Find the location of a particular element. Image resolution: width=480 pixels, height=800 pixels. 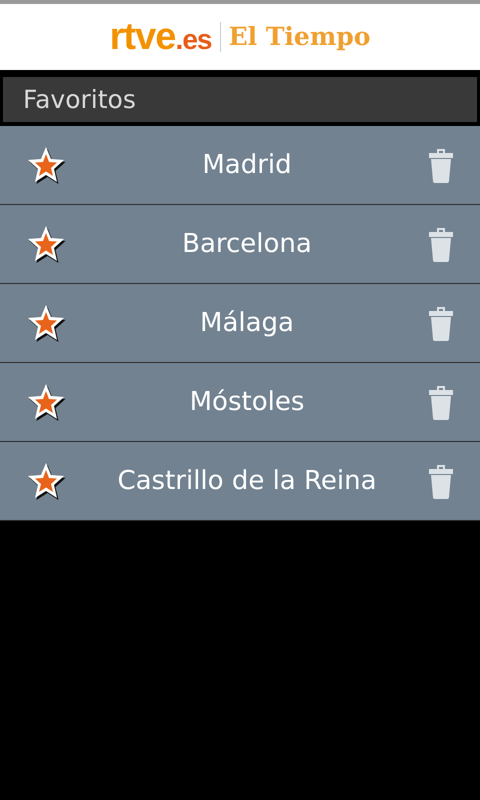

section-title: Favoritos is located at coordinates (79, 100).